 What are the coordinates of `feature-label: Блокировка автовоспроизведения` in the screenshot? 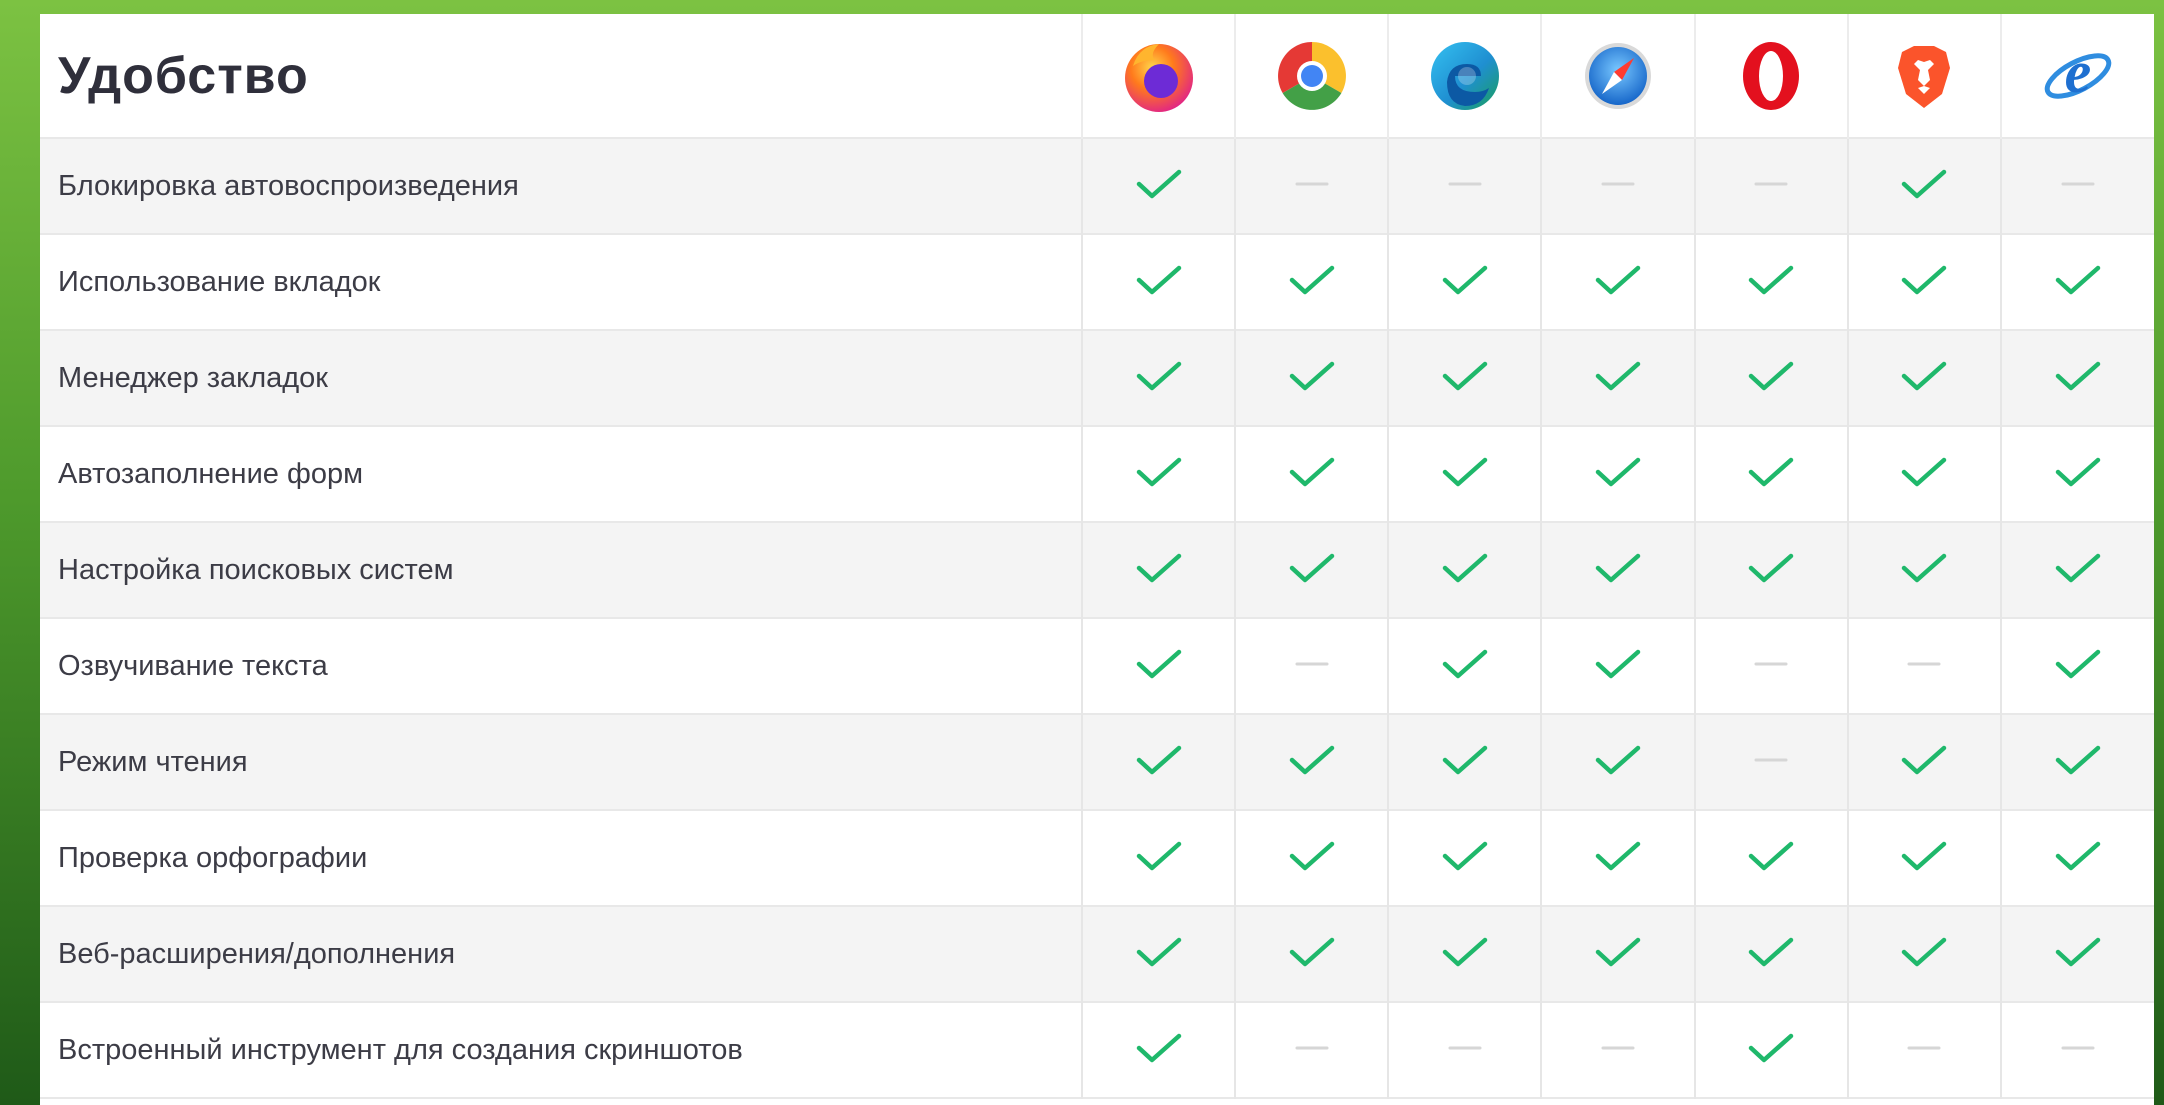 It's located at (288, 185).